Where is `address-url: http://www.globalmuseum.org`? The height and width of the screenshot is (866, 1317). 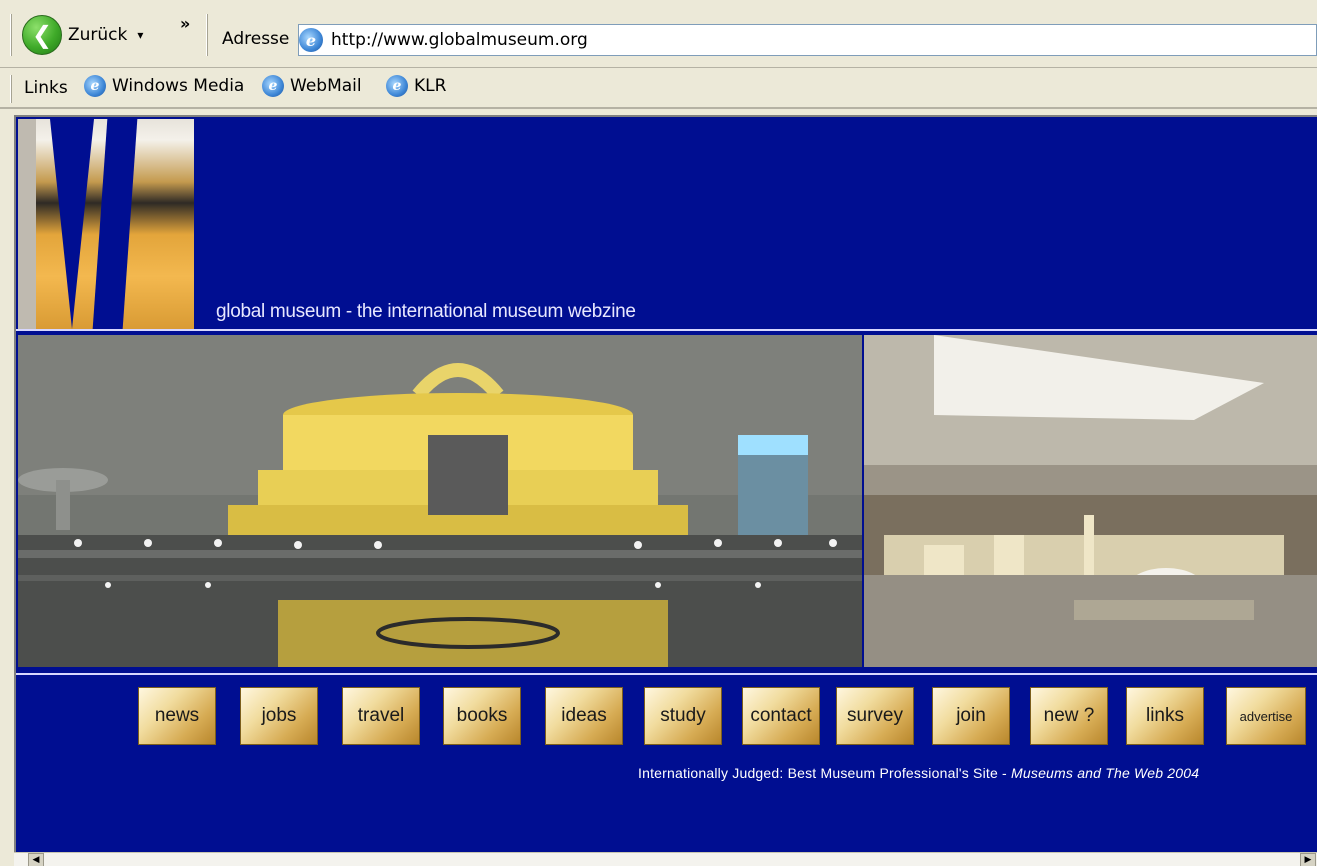
address-url: http://www.globalmuseum.org is located at coordinates (459, 40).